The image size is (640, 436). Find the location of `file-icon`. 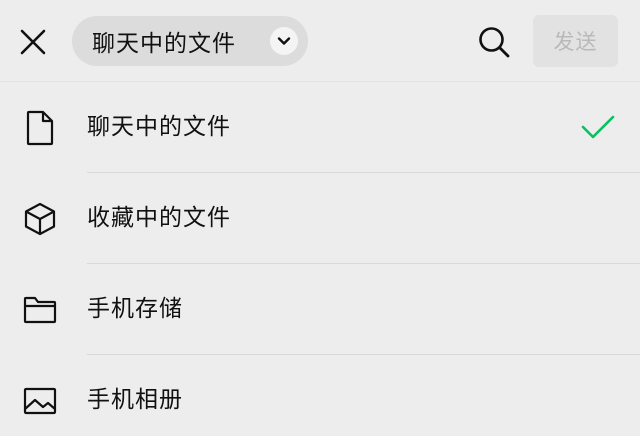

file-icon is located at coordinates (40, 128).